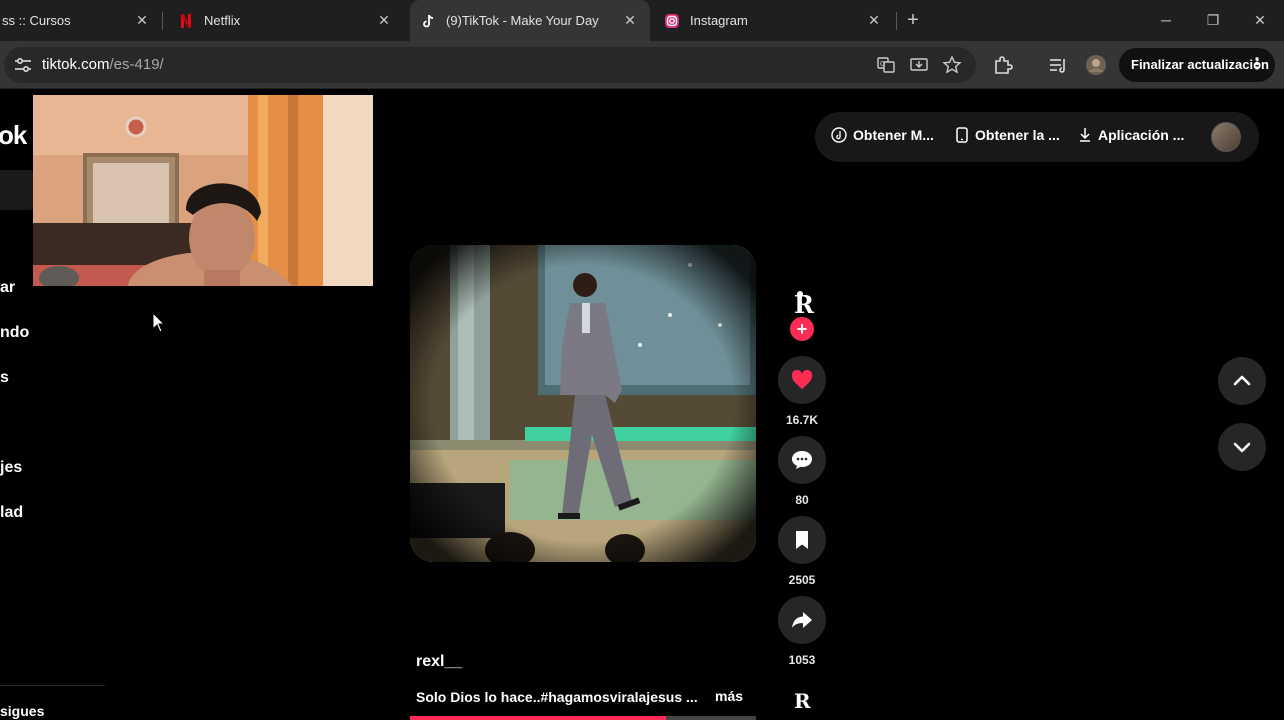 This screenshot has height=720, width=1284. What do you see at coordinates (962, 135) in the screenshot?
I see `phone-icon` at bounding box center [962, 135].